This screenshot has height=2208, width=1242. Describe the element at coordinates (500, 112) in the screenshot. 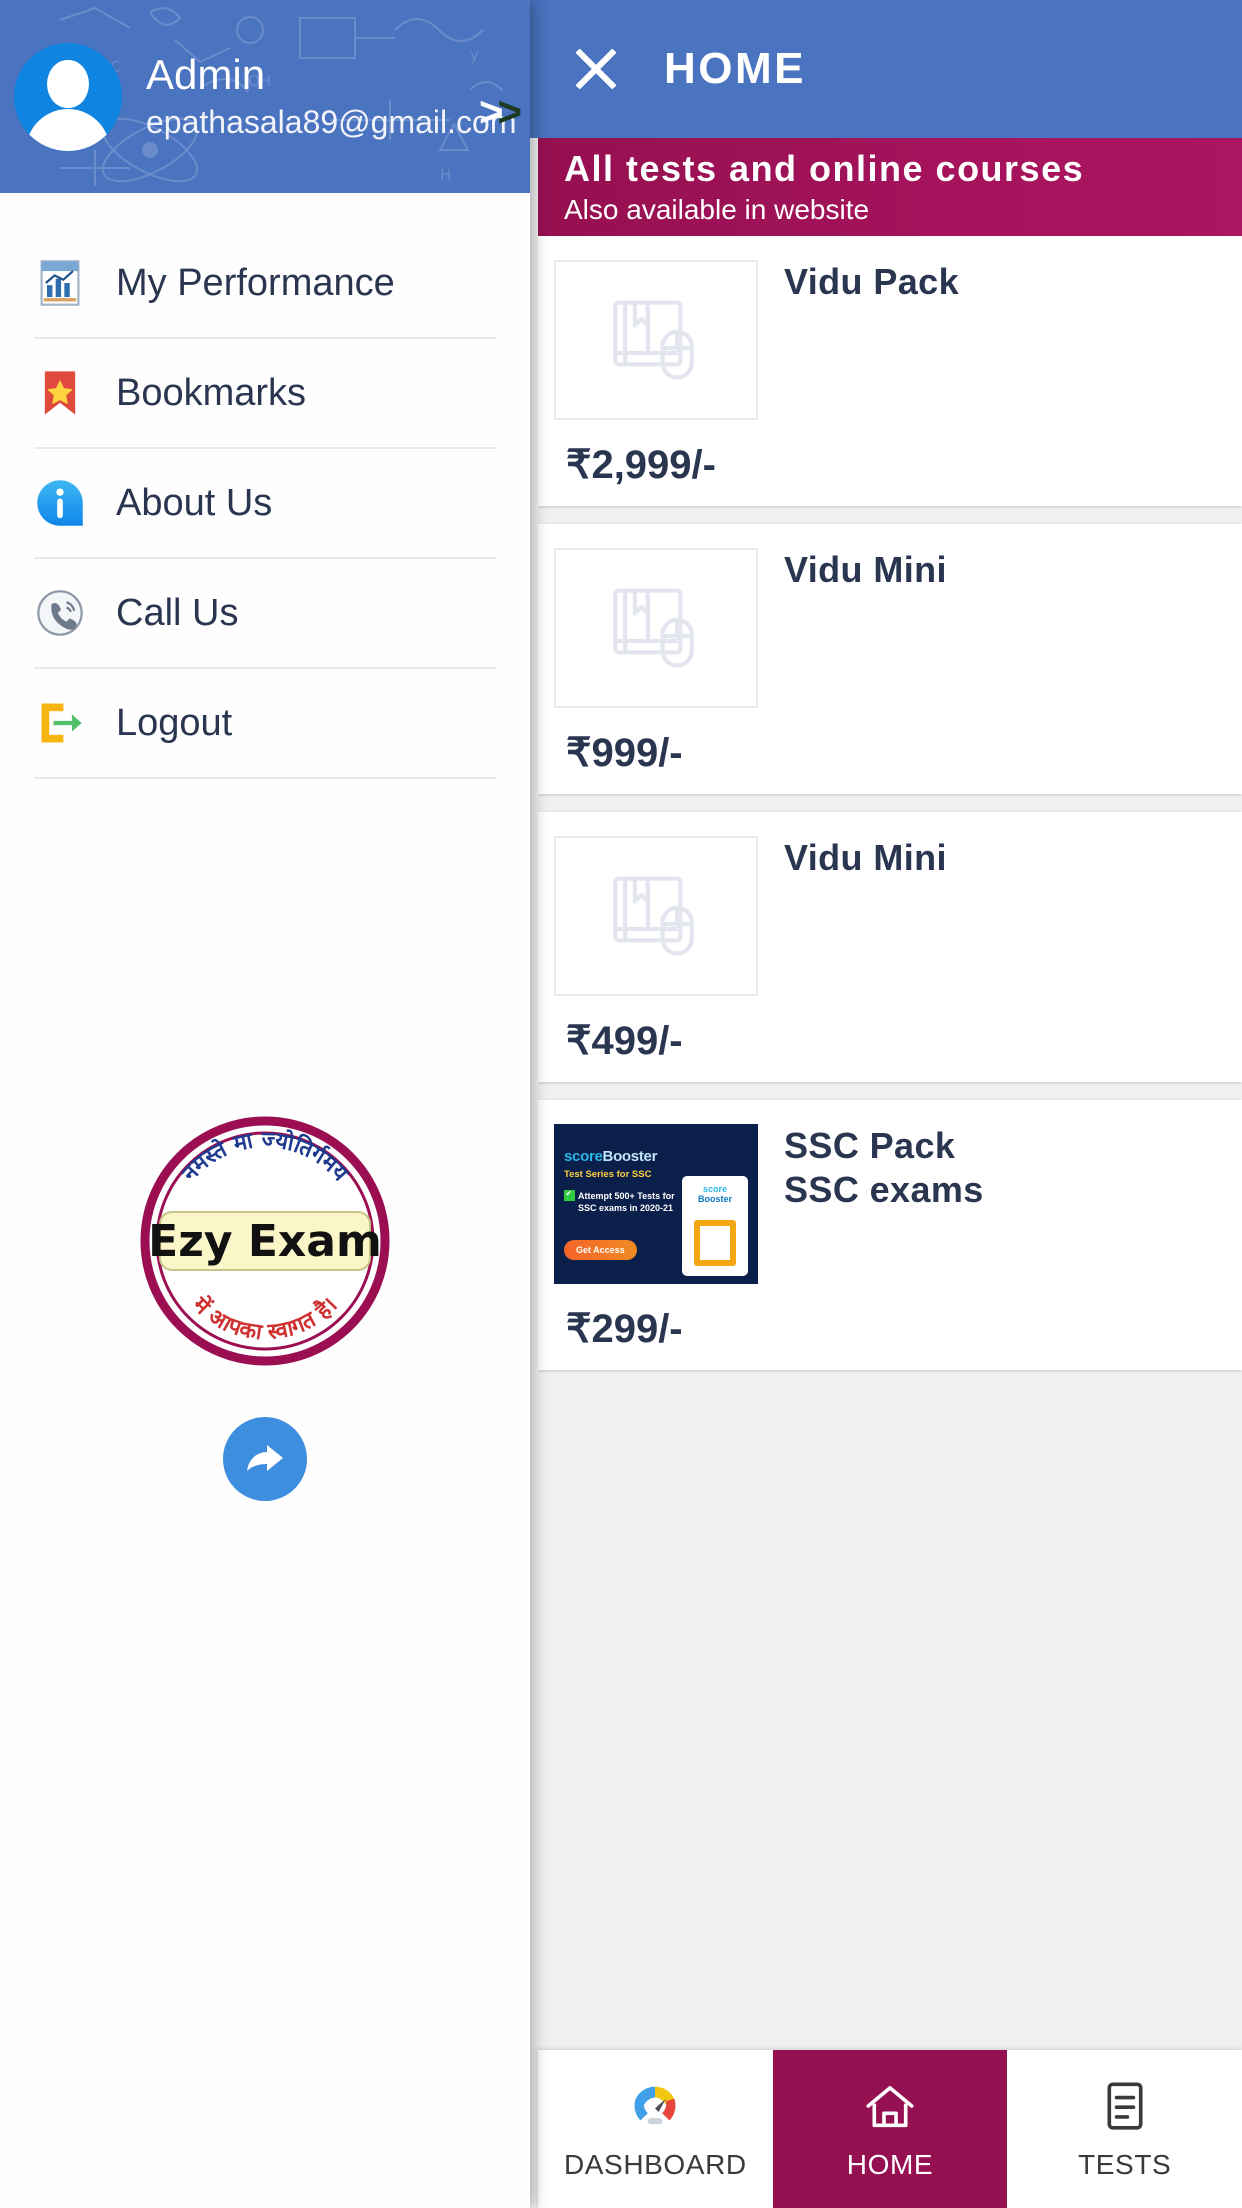

I see `chevron-right-icon: >>` at that location.